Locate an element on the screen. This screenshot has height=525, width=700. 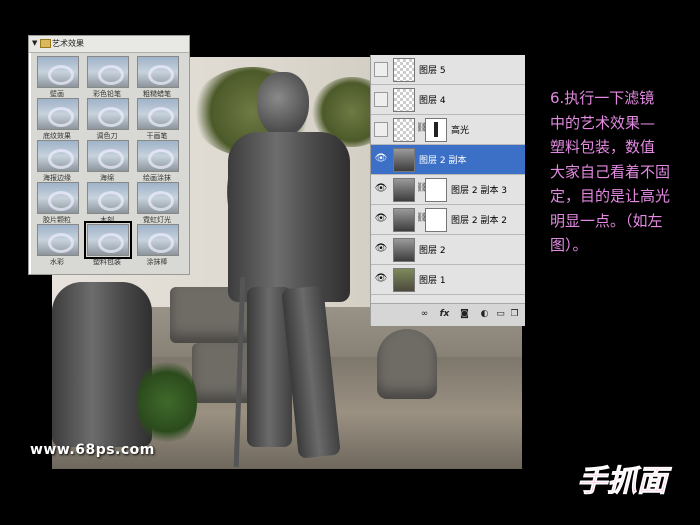
layer-name: 图层 2 副本 2 is located at coordinates (479, 221).